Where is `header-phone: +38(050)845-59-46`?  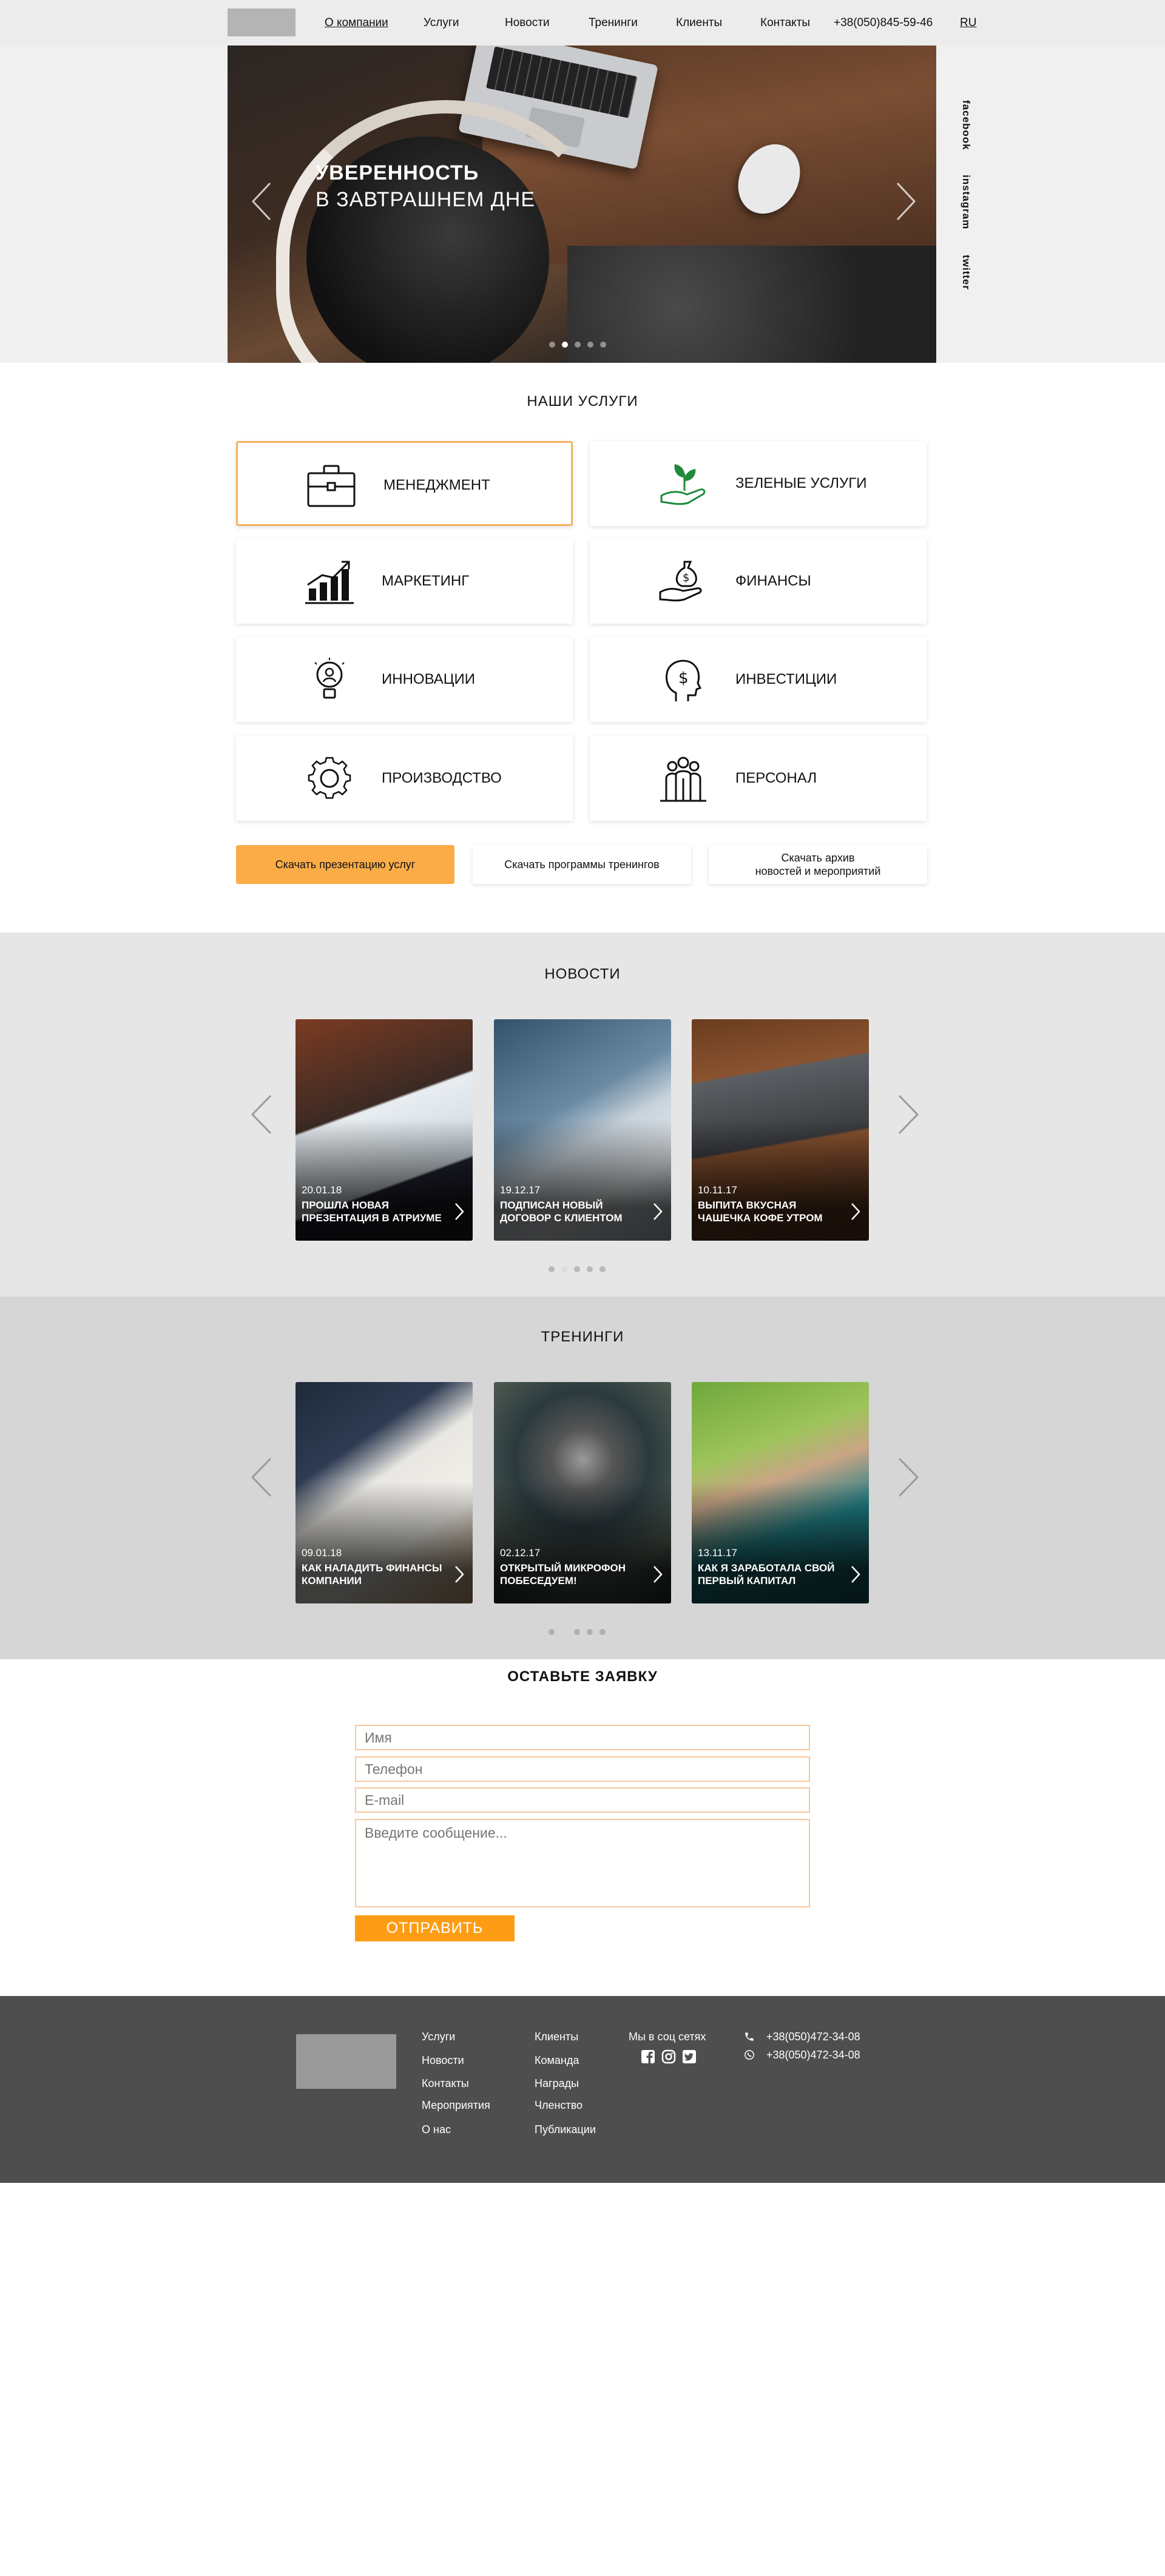
header-phone: +38(050)845-59-46 is located at coordinates (884, 23).